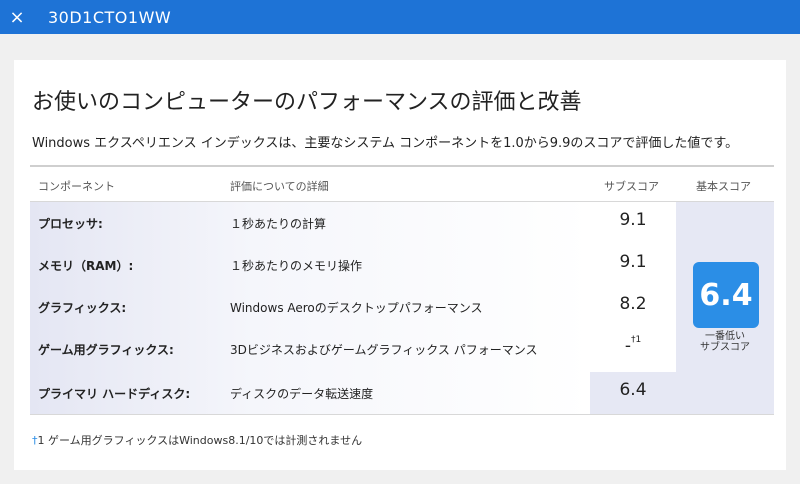  What do you see at coordinates (17, 17) in the screenshot?
I see `close-icon: ×` at bounding box center [17, 17].